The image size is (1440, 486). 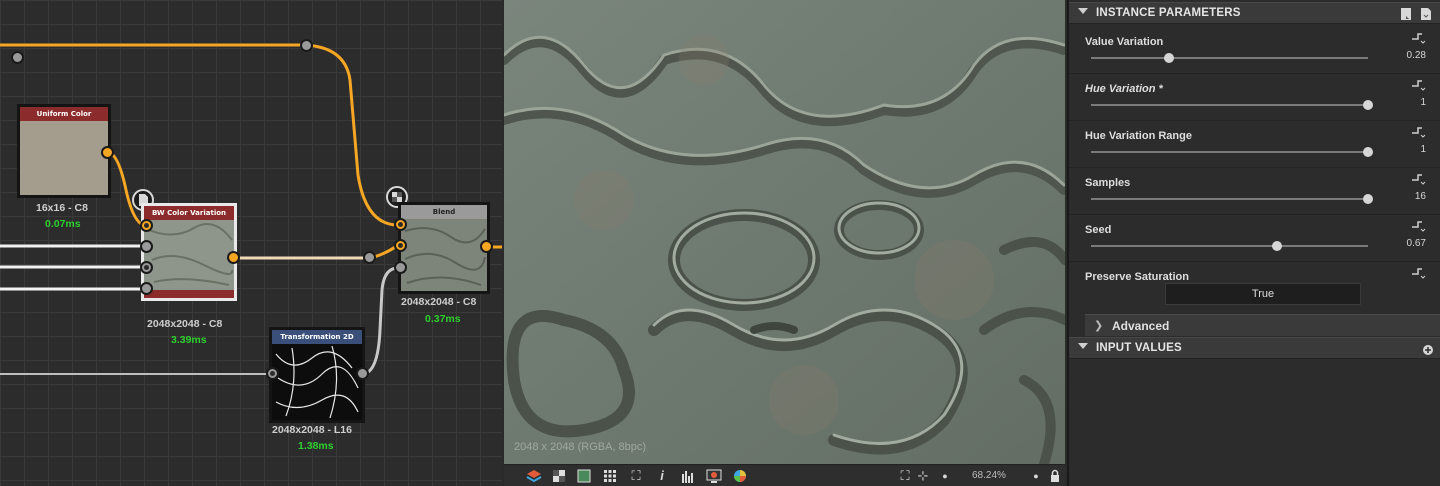 I want to click on node-size: 2048x2048 - L16, so click(x=312, y=430).